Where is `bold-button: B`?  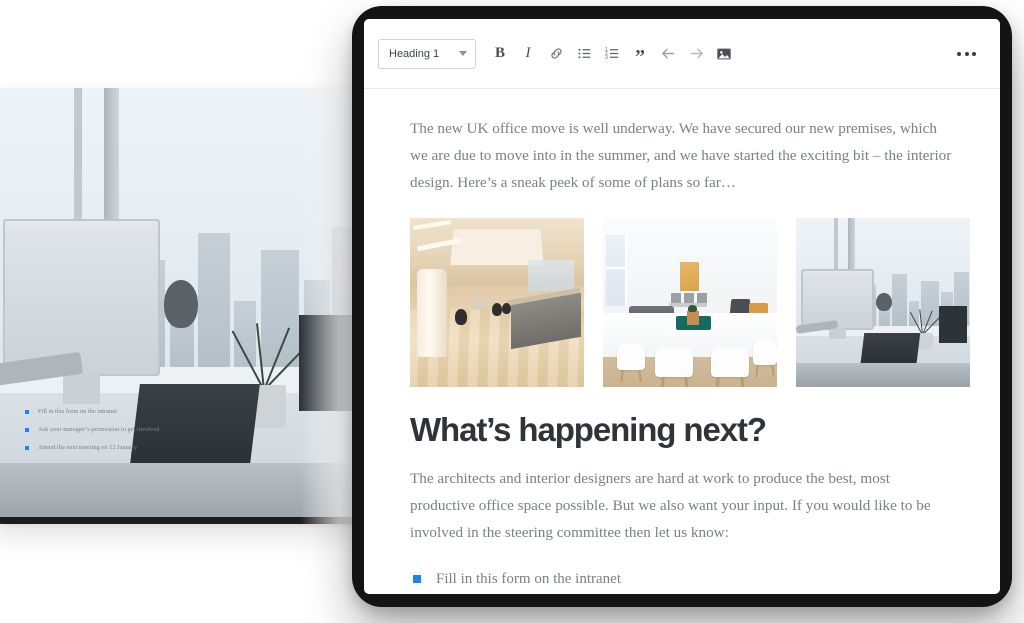
bold-button: B is located at coordinates (500, 54).